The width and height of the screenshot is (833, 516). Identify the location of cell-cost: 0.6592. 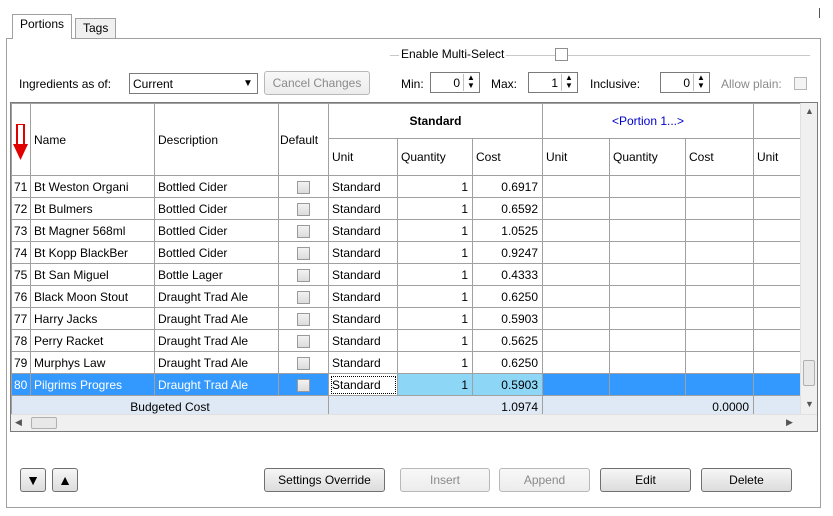
(507, 208).